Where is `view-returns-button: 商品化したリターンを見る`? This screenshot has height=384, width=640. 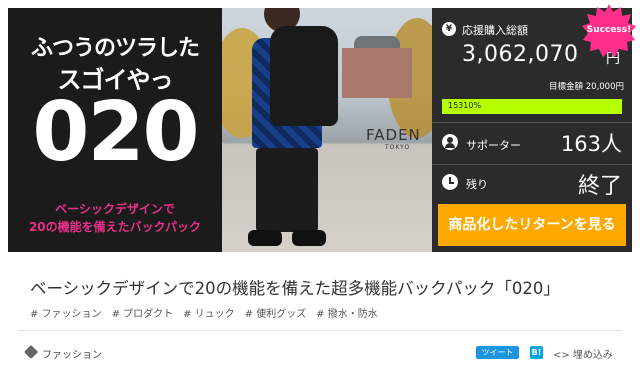
view-returns-button: 商品化したリターンを見る is located at coordinates (532, 225).